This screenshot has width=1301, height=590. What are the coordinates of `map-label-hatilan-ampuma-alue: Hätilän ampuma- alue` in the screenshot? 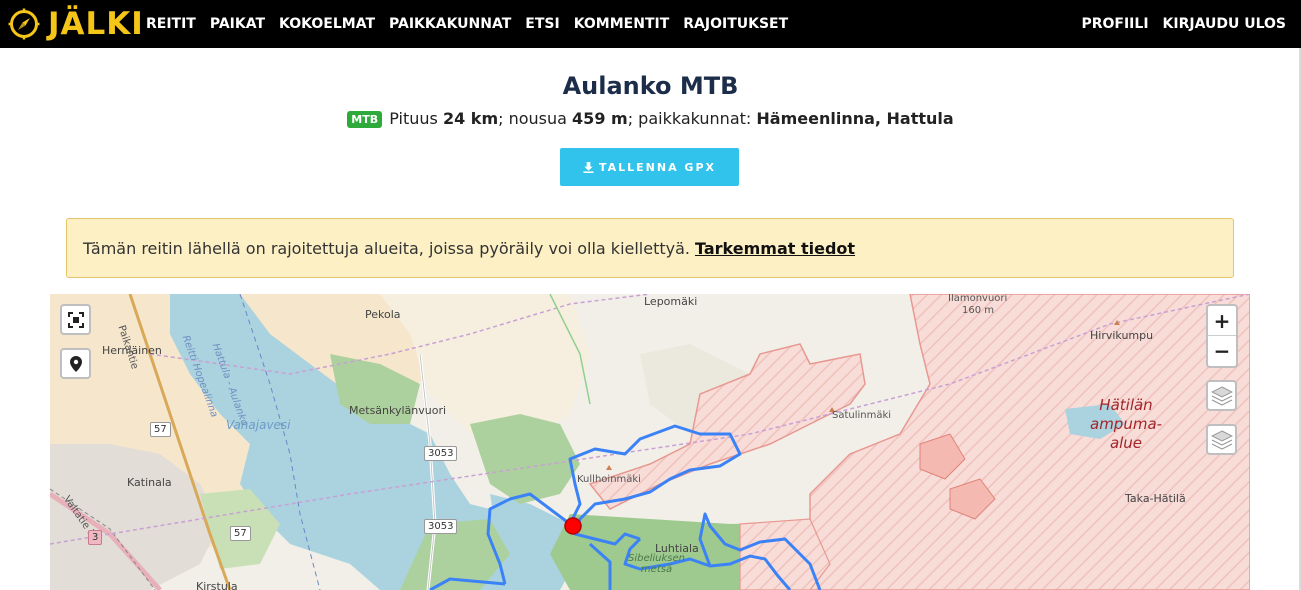 It's located at (1126, 424).